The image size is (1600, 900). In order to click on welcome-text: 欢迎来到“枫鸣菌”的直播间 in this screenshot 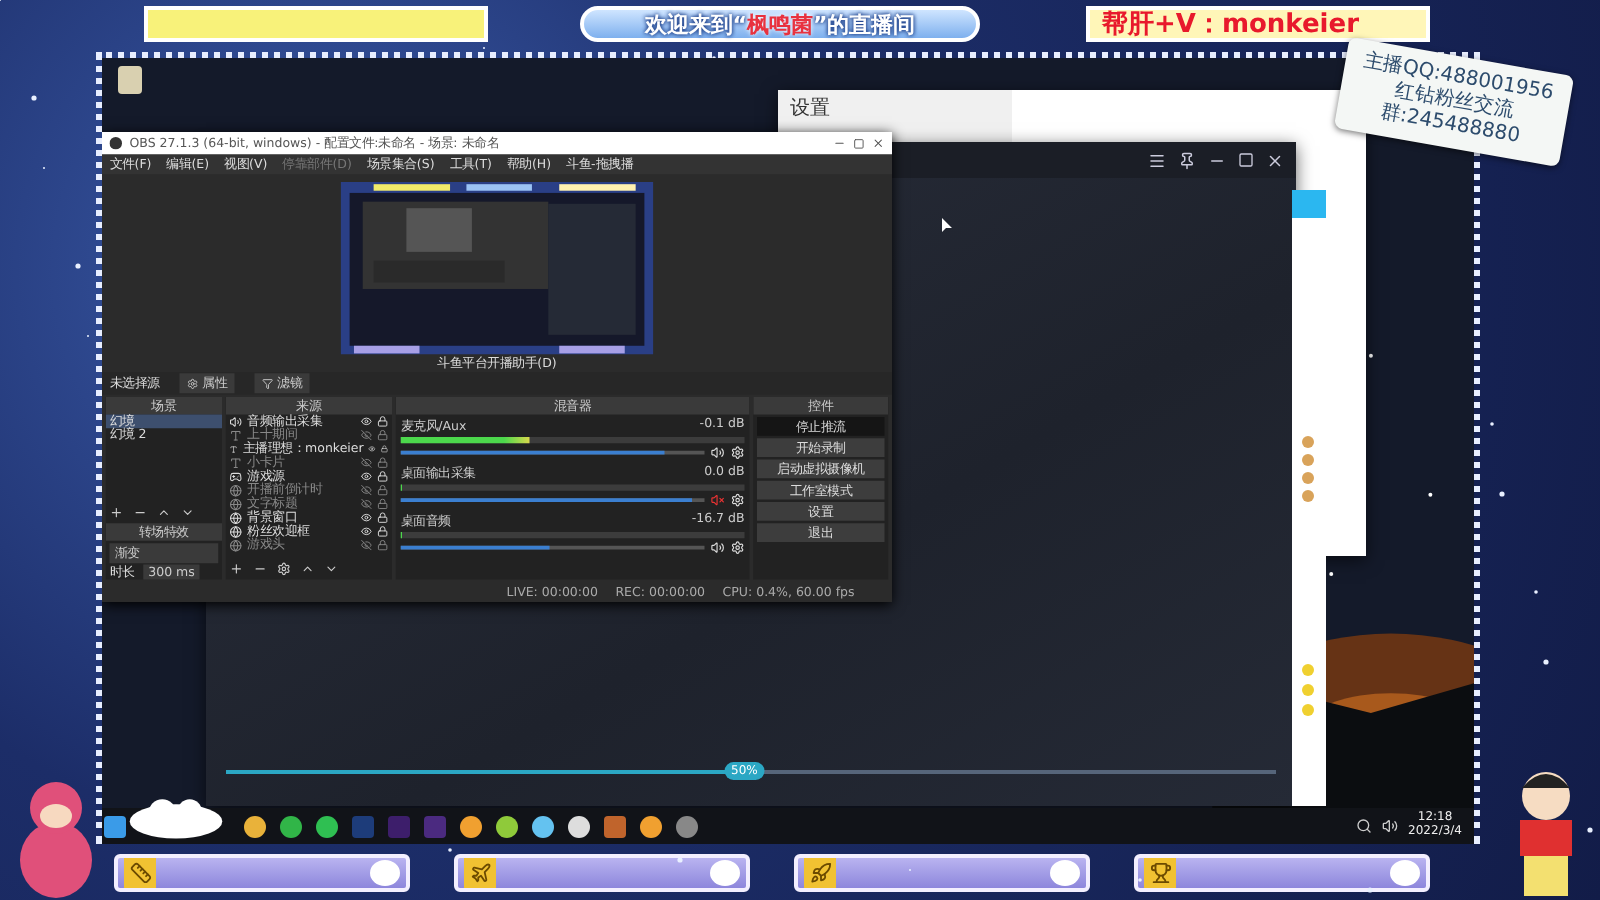, I will do `click(780, 24)`.